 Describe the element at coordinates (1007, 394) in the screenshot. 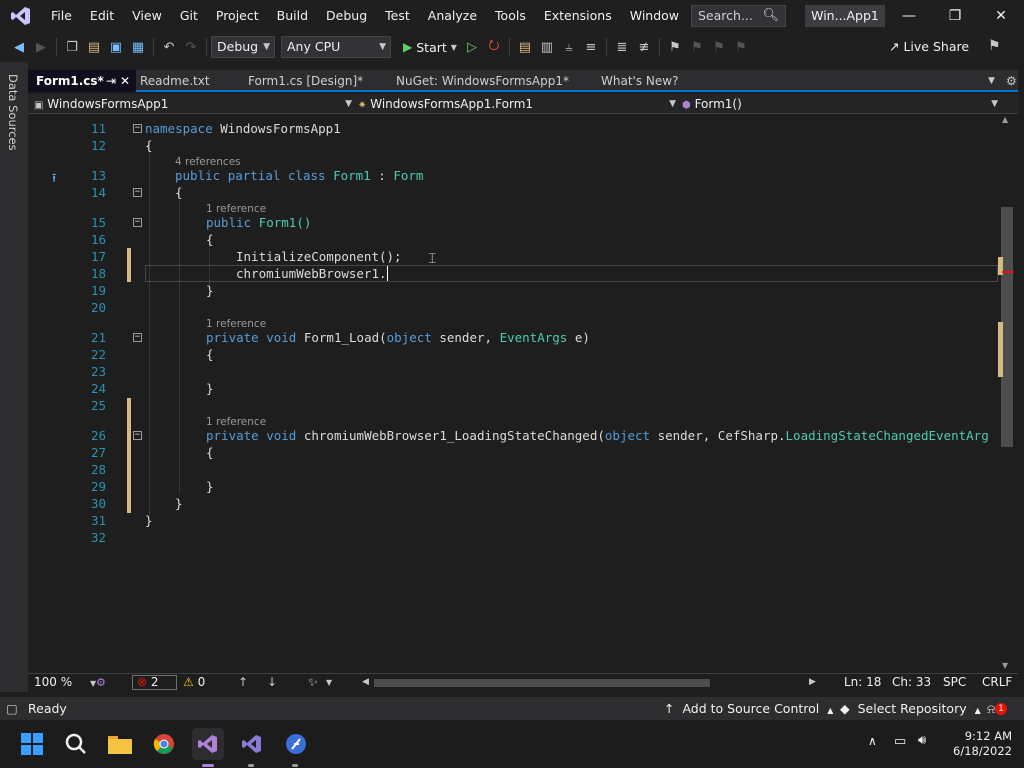

I see `vertical-scrollbar: ▲ ▼` at that location.